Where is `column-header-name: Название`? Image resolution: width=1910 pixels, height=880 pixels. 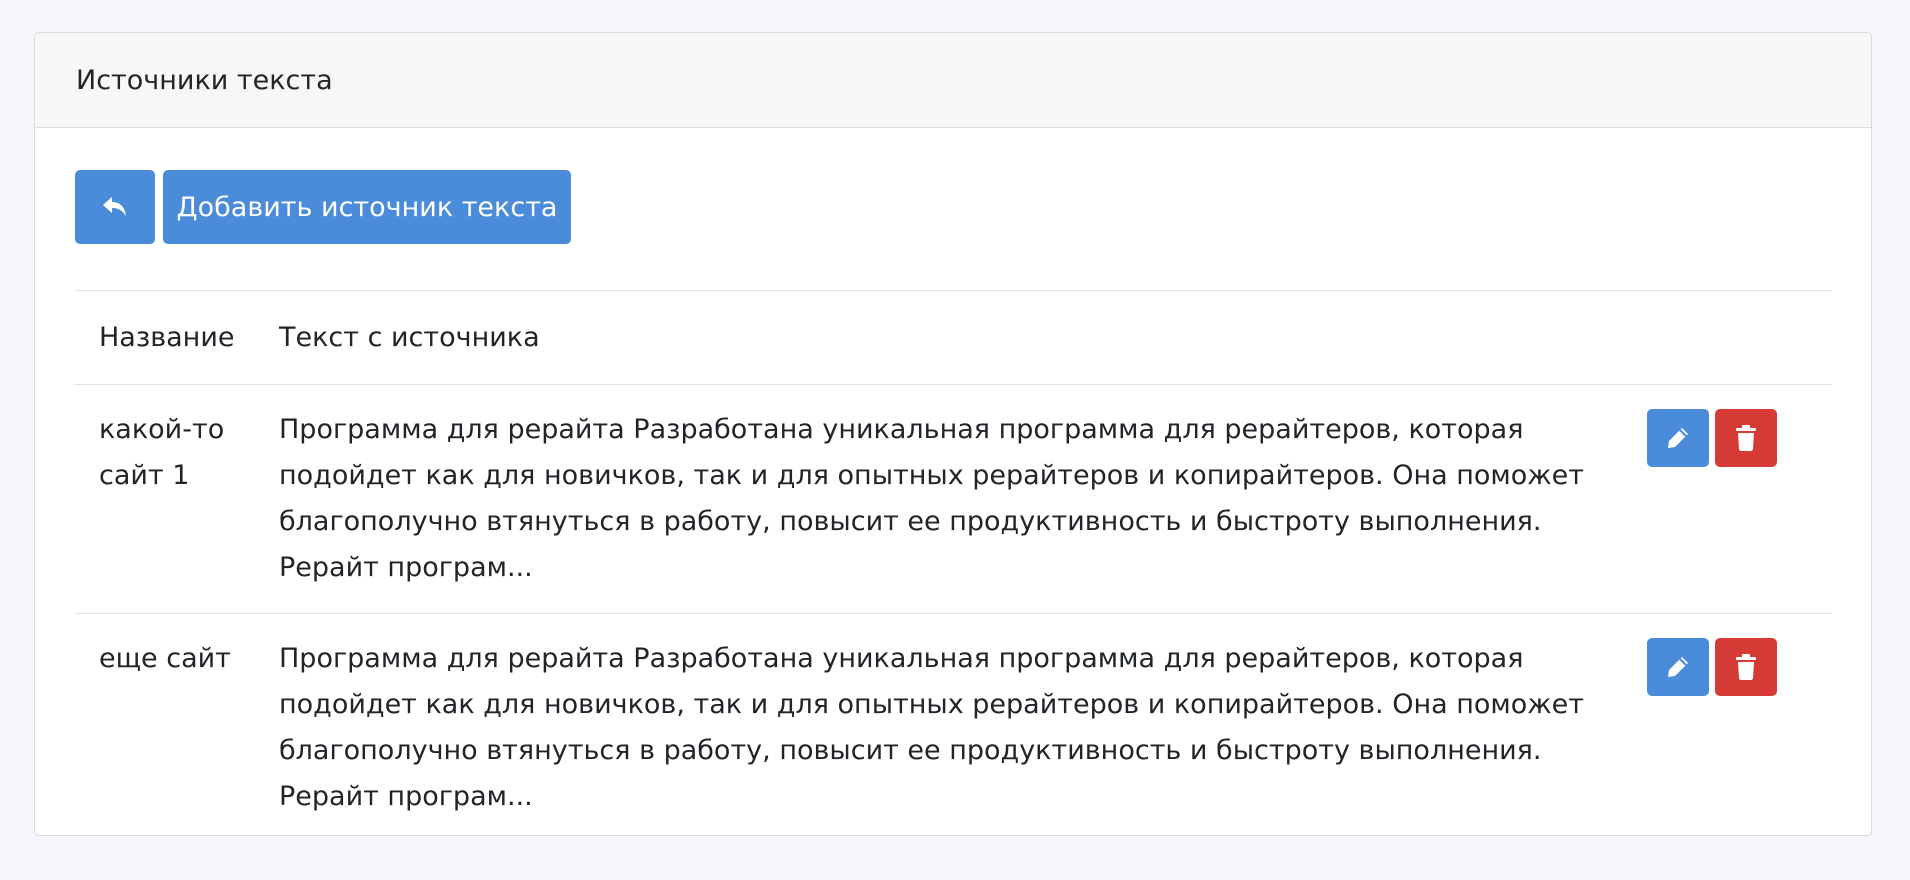
column-header-name: Название is located at coordinates (177, 337).